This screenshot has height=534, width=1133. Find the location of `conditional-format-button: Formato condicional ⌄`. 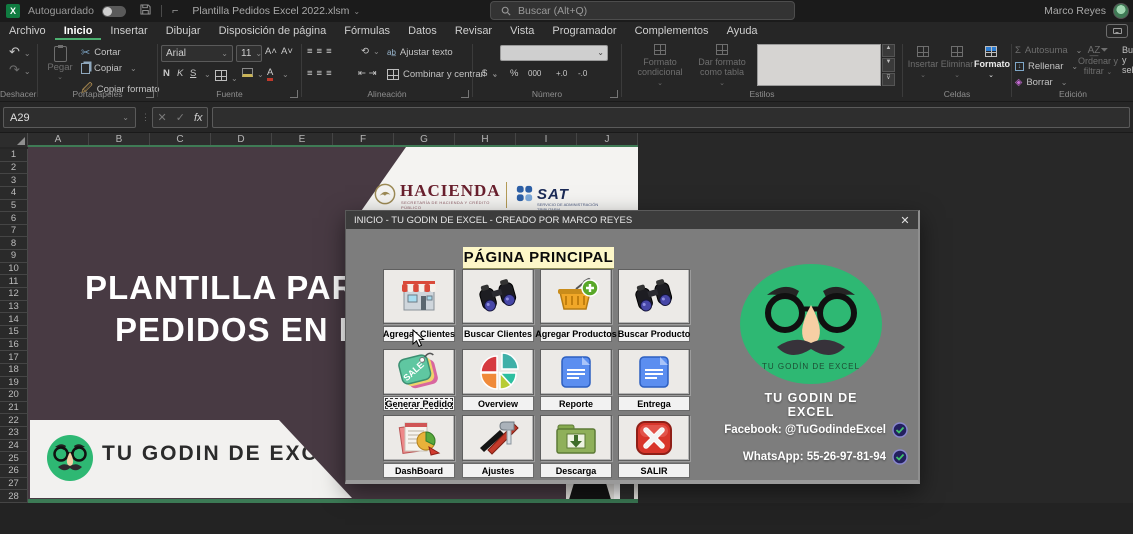

conditional-format-button: Formato condicional ⌄ is located at coordinates (660, 65).